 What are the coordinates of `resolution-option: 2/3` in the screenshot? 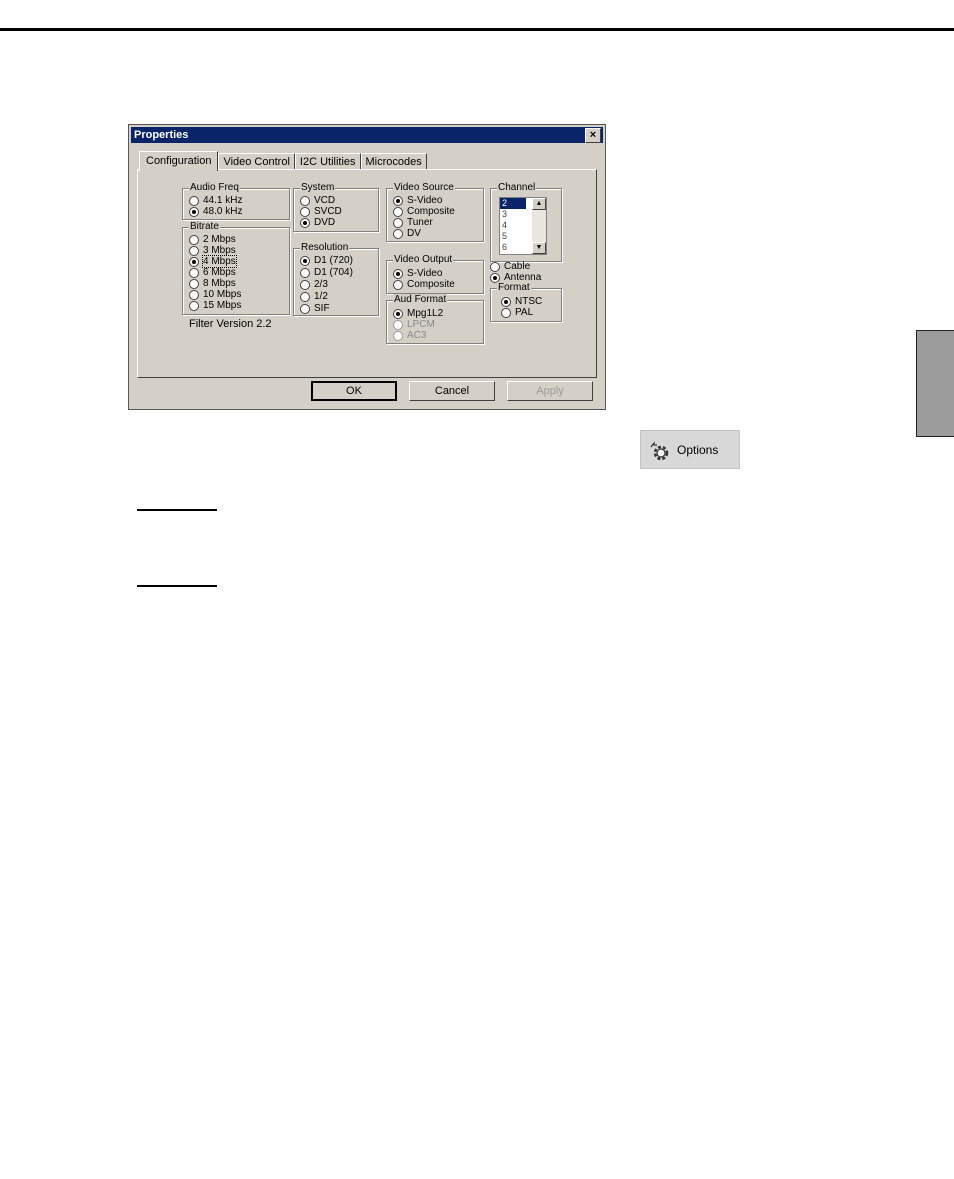 It's located at (314, 284).